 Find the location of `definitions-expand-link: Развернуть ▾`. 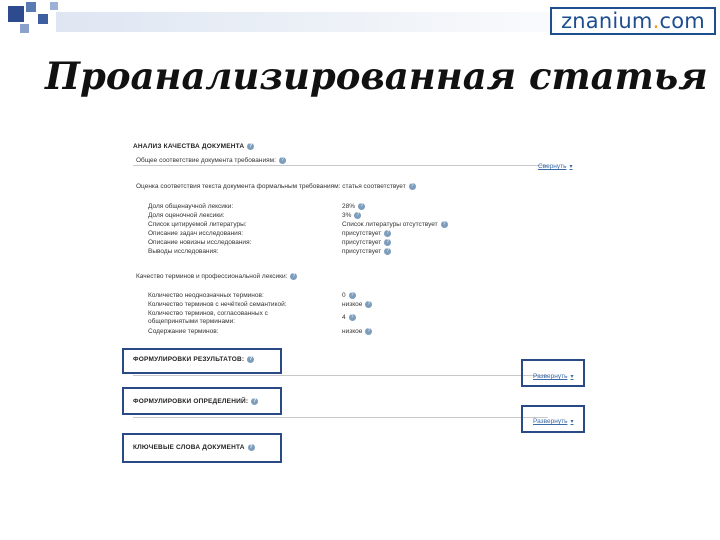

definitions-expand-link: Развернуть ▾ is located at coordinates (553, 421).